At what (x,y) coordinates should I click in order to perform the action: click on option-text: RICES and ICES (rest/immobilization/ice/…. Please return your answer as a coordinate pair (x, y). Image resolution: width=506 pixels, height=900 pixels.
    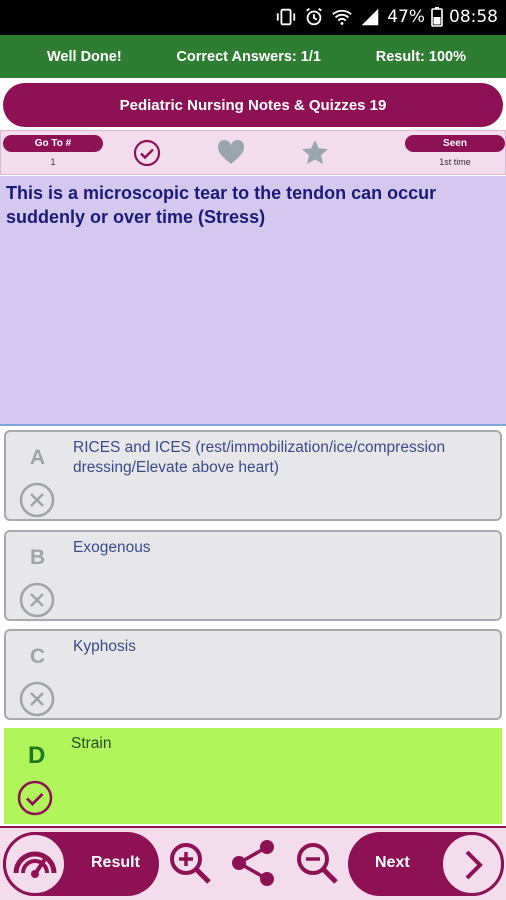
    Looking at the image, I should click on (259, 457).